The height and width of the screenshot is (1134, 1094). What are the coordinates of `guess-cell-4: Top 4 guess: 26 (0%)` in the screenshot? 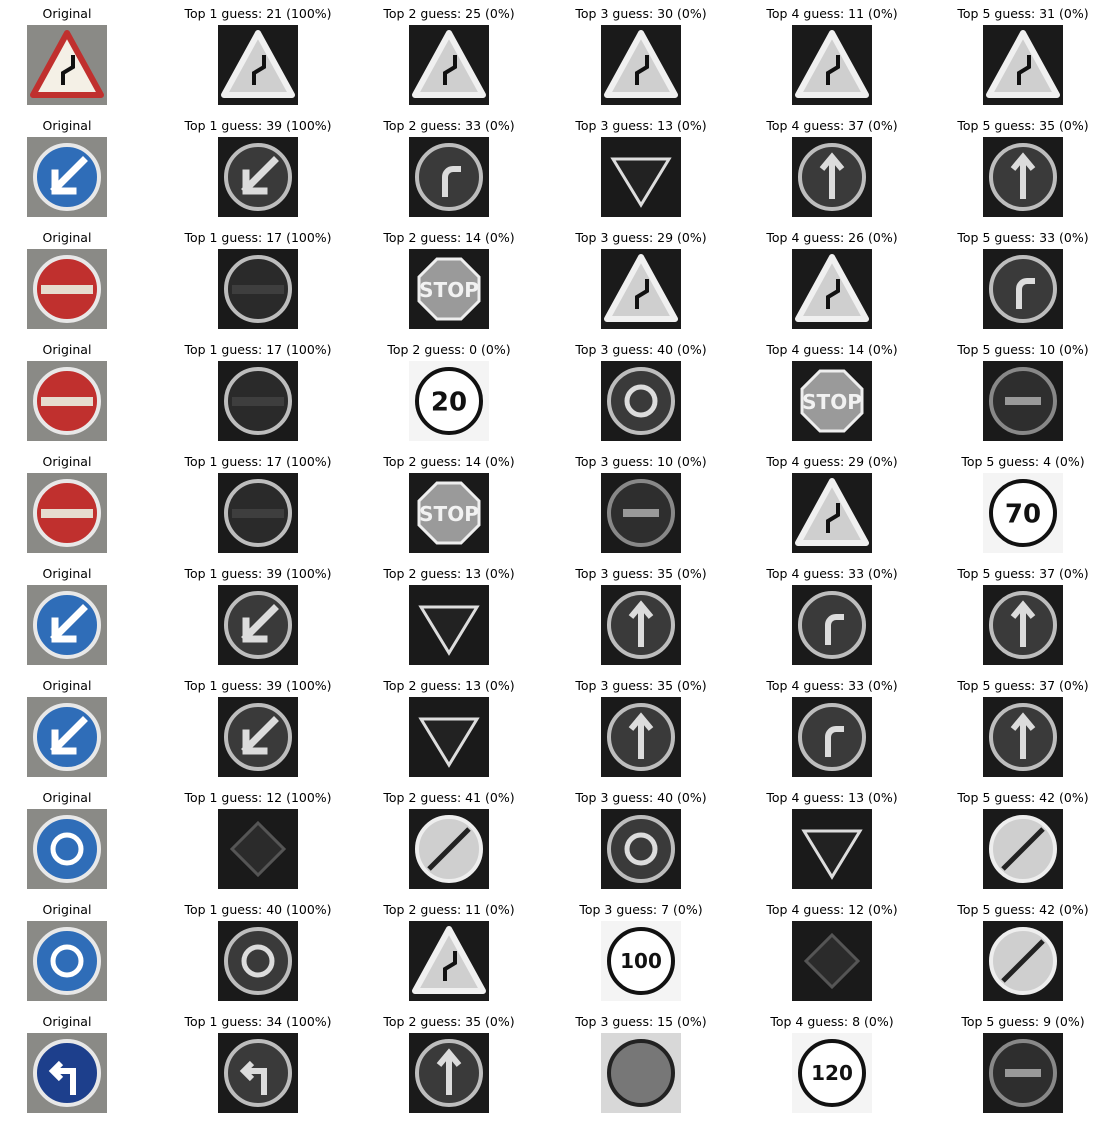 It's located at (832, 279).